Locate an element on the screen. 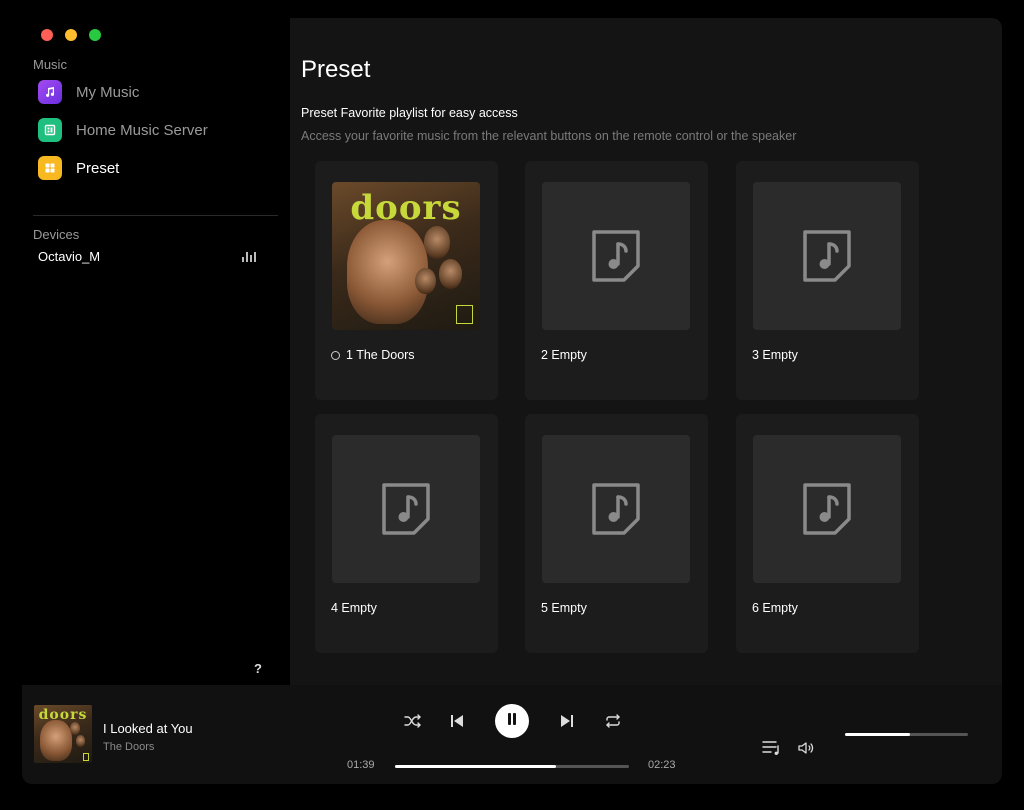  zoom-window-button is located at coordinates (95, 35).